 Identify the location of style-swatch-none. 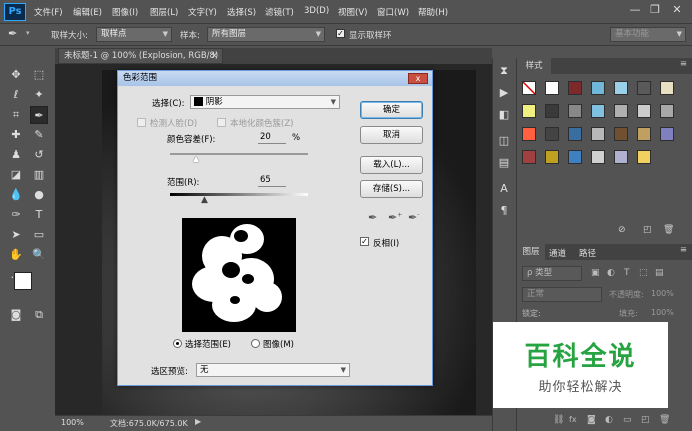
(529, 88).